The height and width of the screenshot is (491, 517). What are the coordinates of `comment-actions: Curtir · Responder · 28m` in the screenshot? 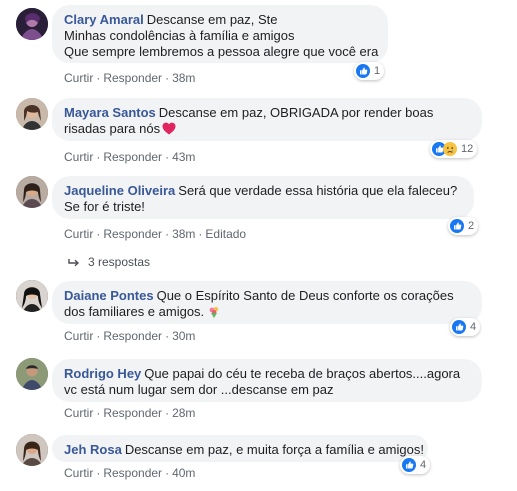 It's located at (129, 413).